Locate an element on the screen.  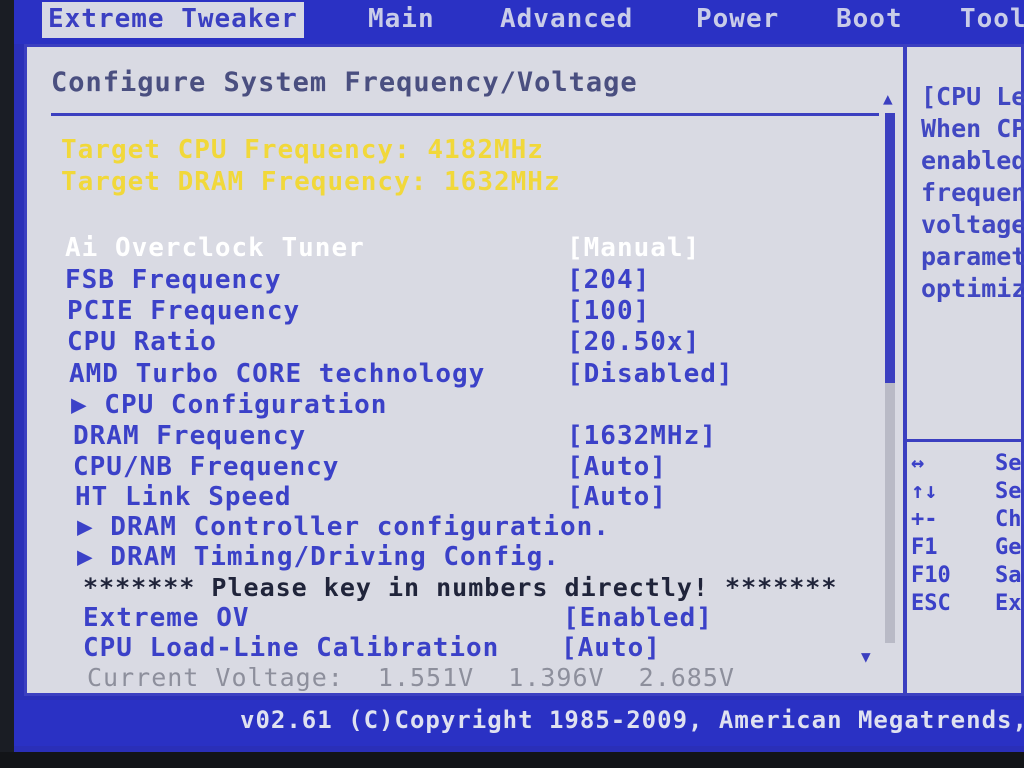
scroll-down-arrow-icon: ▼ is located at coordinates (866, 656).